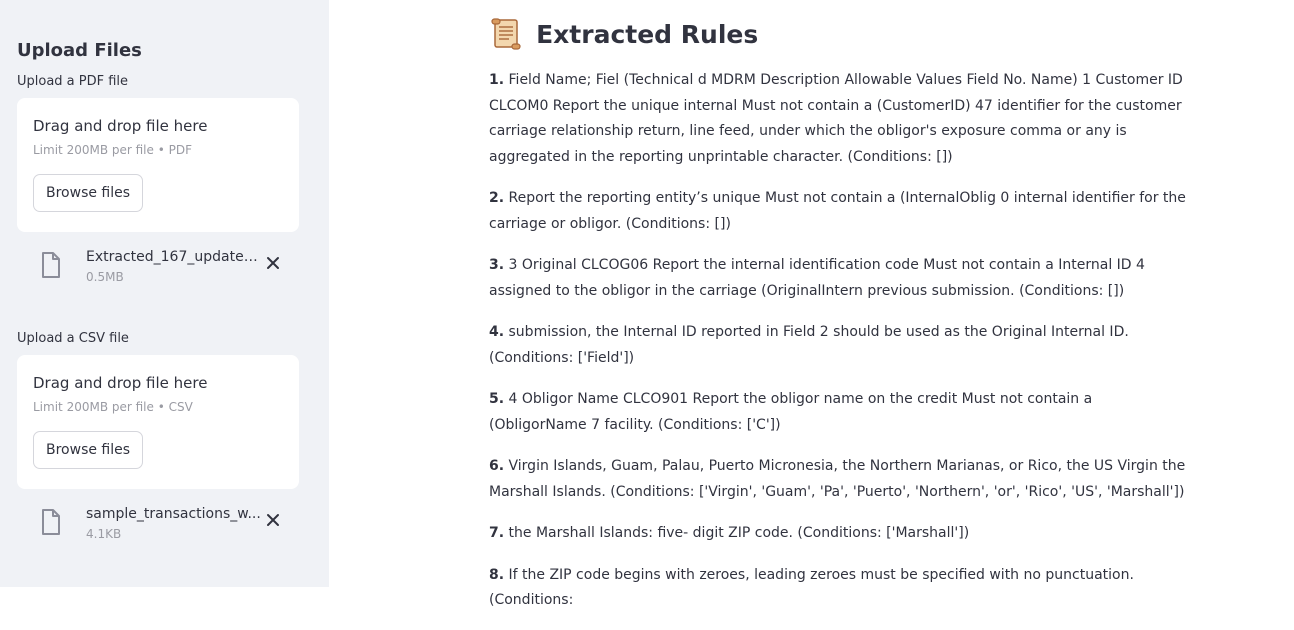 The image size is (1294, 630). What do you see at coordinates (88, 450) in the screenshot?
I see `csv-browse-button: Browse files` at bounding box center [88, 450].